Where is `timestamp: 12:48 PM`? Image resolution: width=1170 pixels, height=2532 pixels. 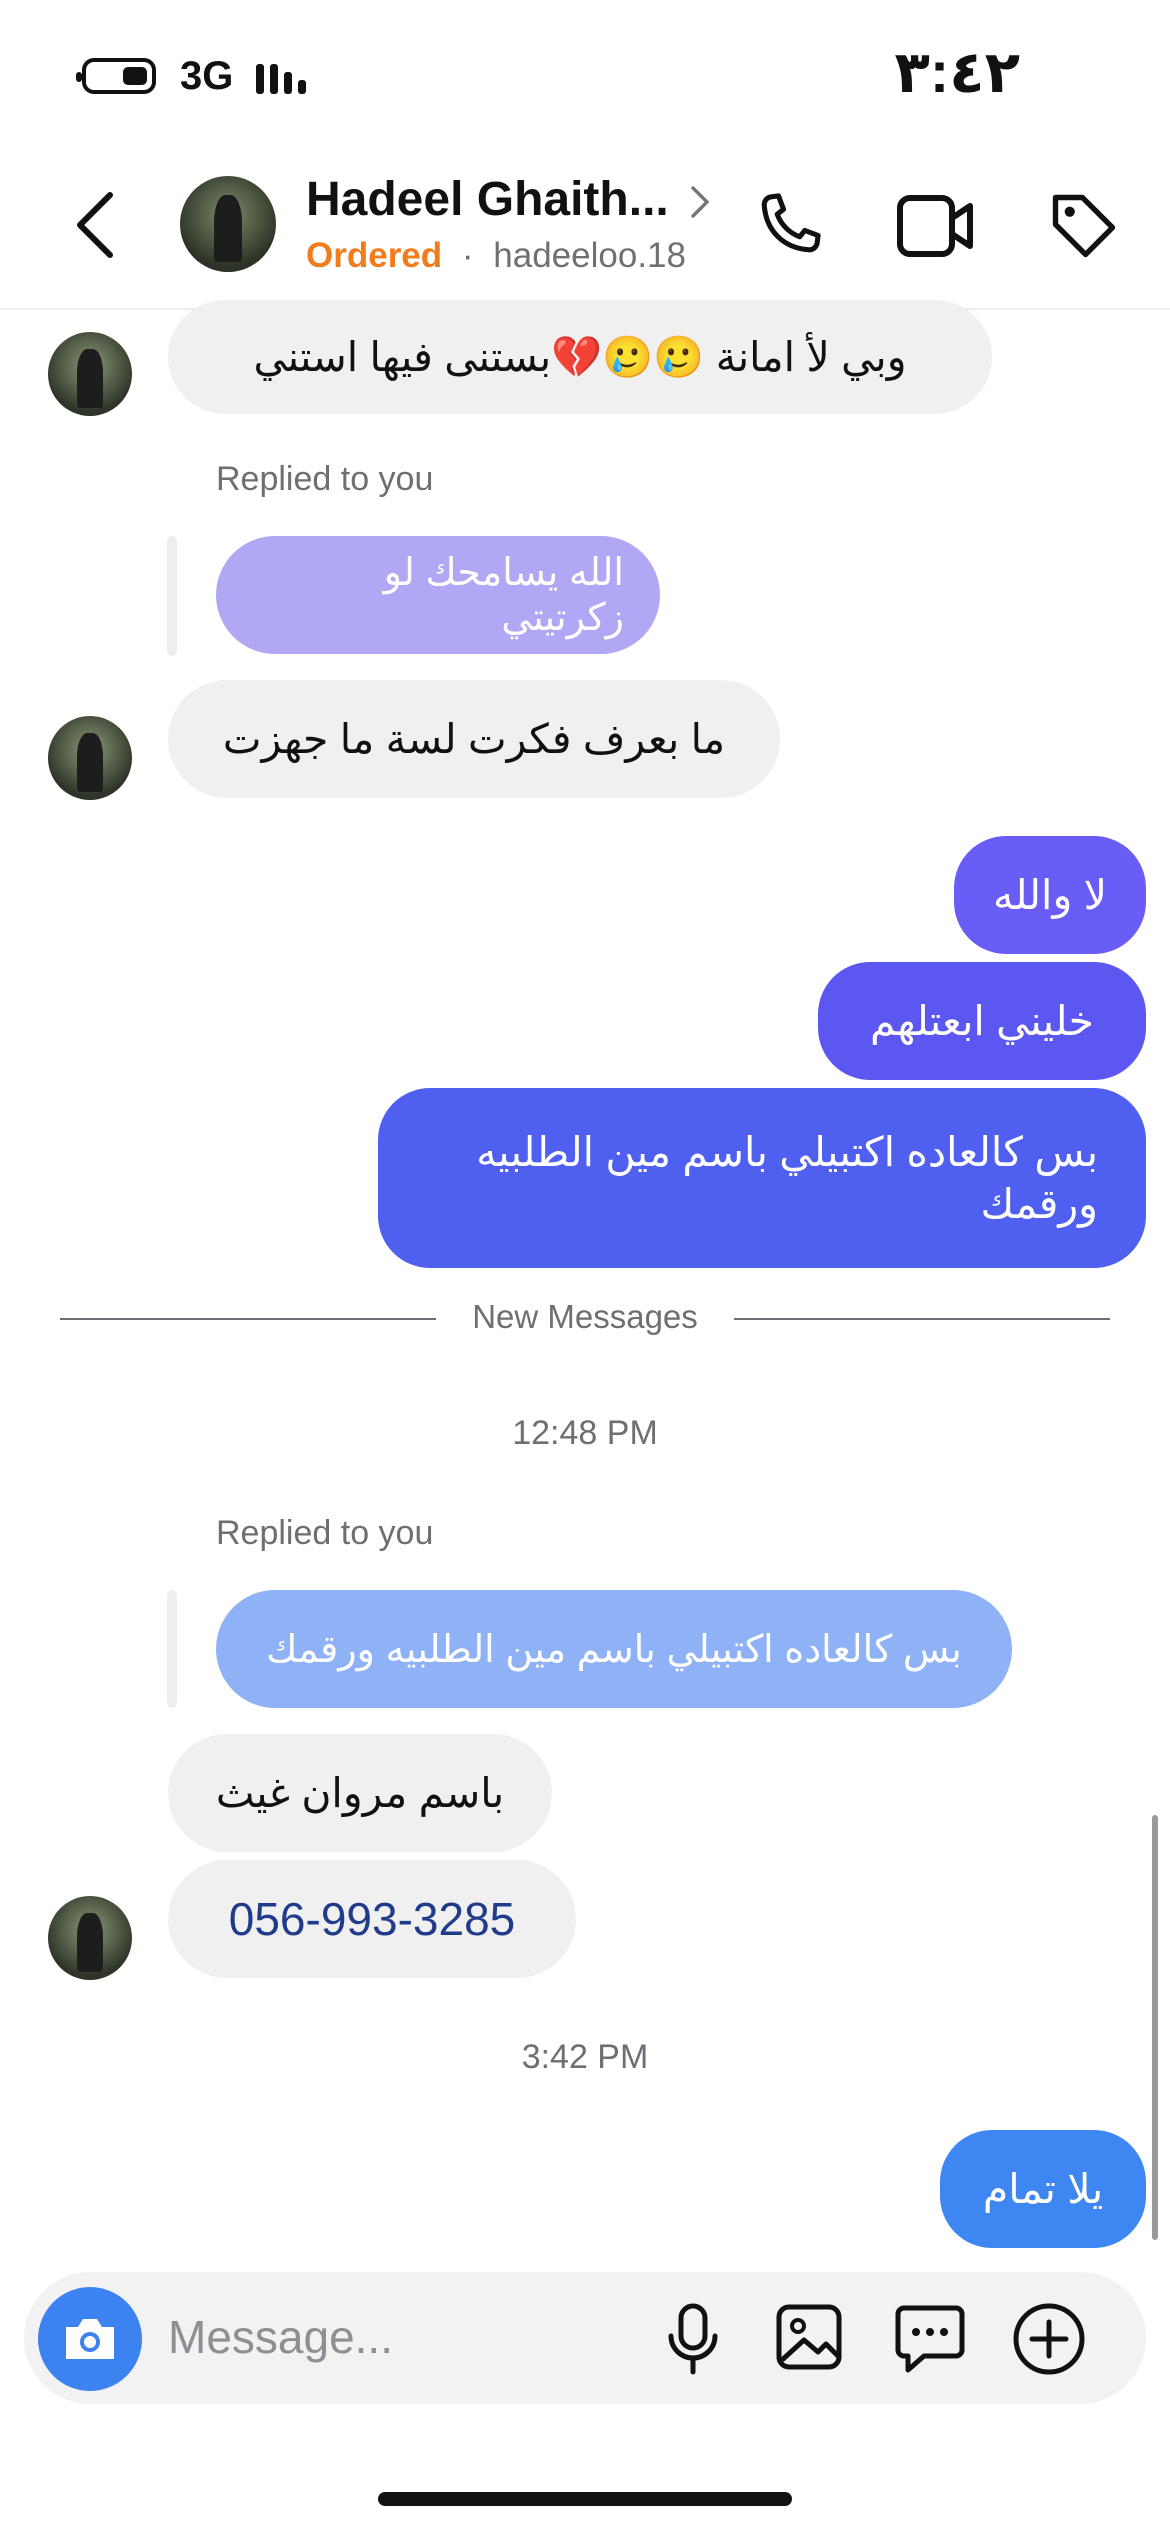 timestamp: 12:48 PM is located at coordinates (585, 1433).